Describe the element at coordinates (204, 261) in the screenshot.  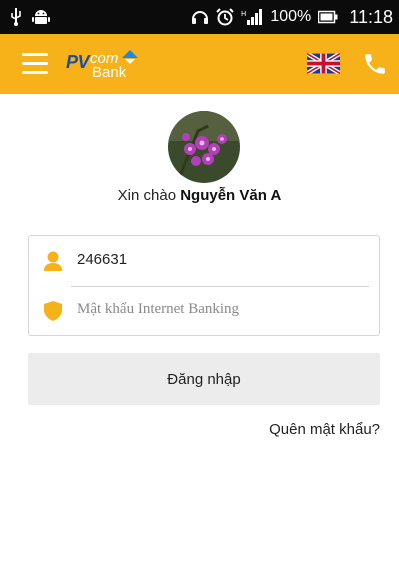
I see `username-field: 246631` at that location.